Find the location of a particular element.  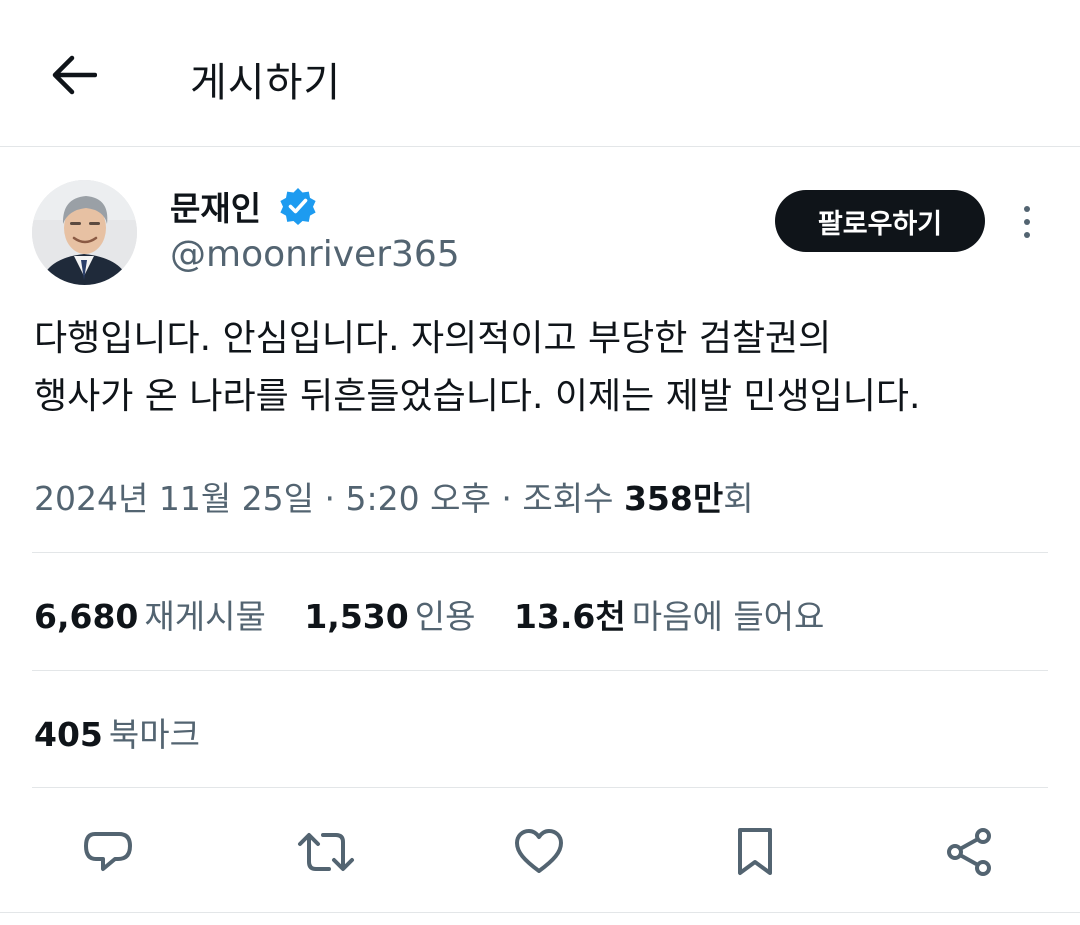

bookmarks-label: 북마크 is located at coordinates (154, 734).